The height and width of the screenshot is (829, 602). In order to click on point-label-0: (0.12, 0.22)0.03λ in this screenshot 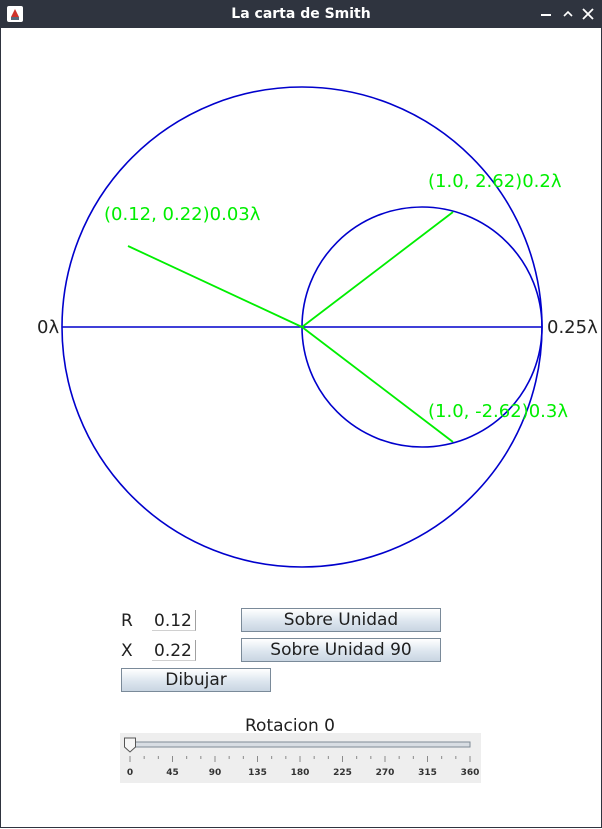, I will do `click(182, 214)`.